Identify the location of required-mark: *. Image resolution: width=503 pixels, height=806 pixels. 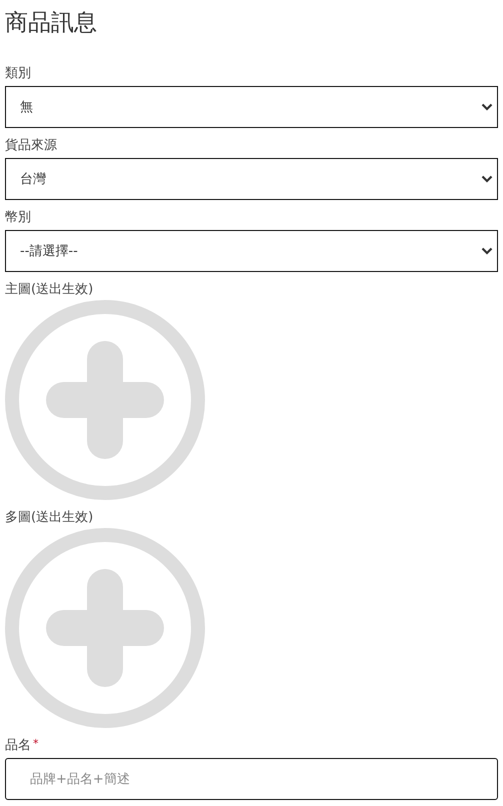
(35, 744).